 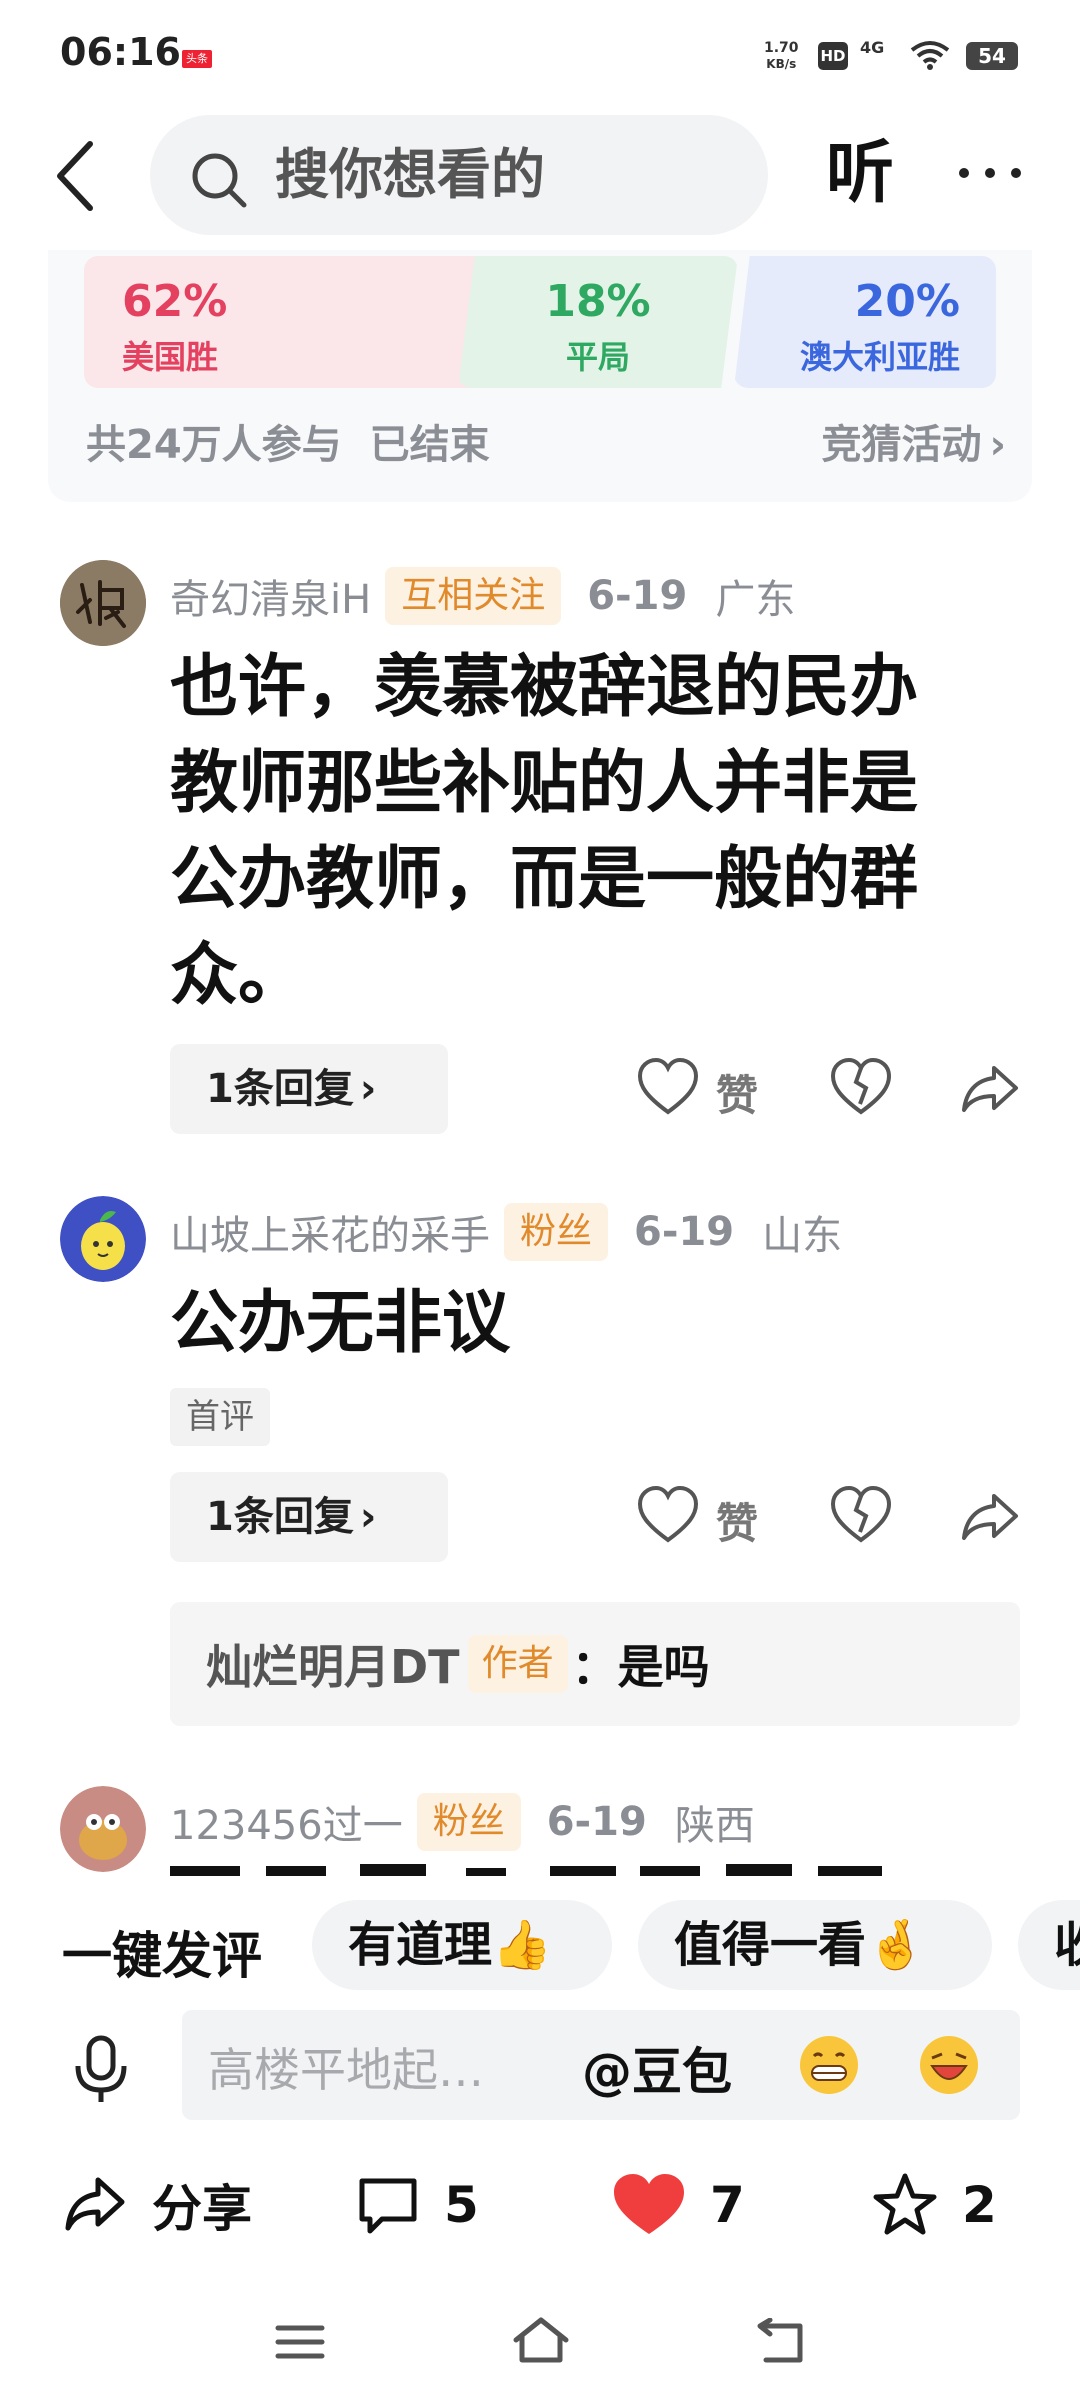 I want to click on favorite-button: 2, so click(x=934, y=2205).